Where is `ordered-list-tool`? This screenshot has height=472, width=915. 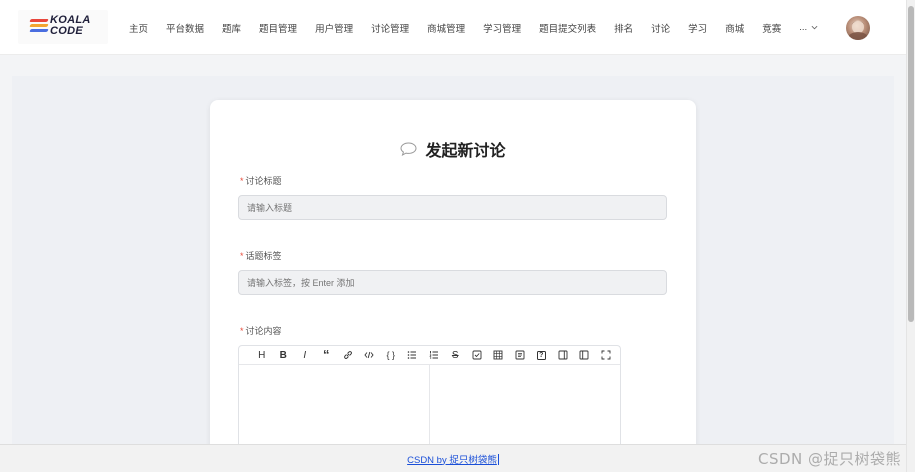 ordered-list-tool is located at coordinates (434, 355).